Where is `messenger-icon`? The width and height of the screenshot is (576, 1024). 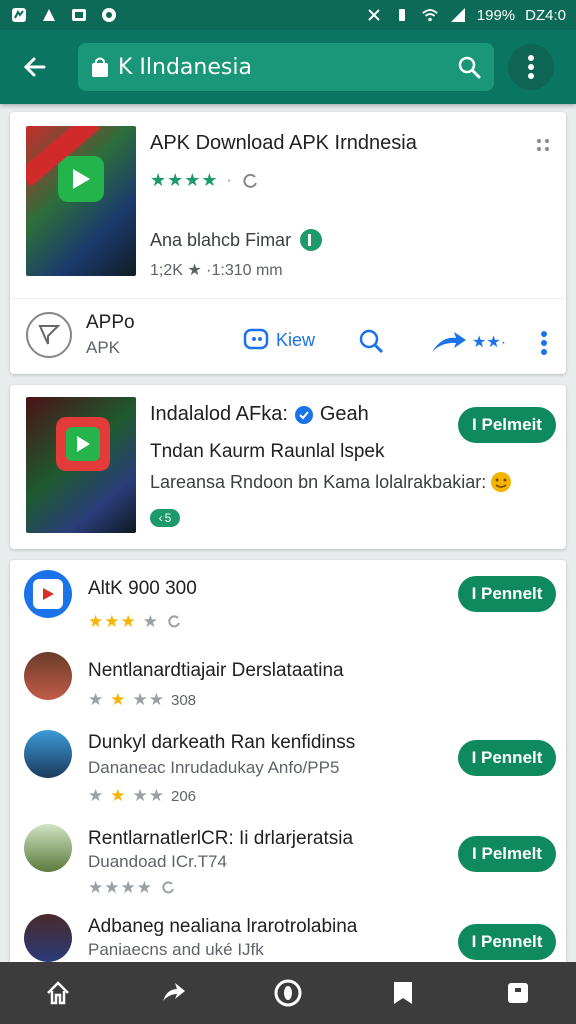 messenger-icon is located at coordinates (19, 15).